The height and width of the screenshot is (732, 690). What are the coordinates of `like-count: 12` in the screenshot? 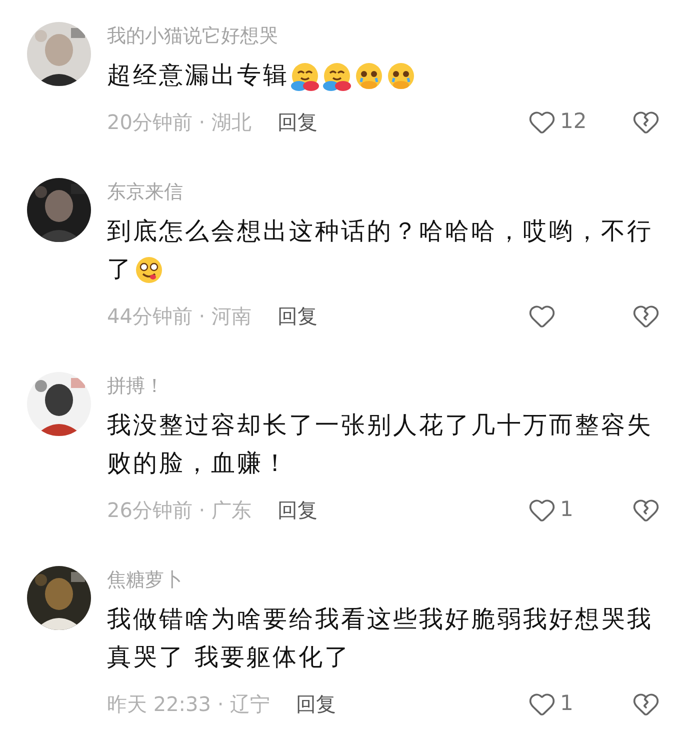 It's located at (573, 121).